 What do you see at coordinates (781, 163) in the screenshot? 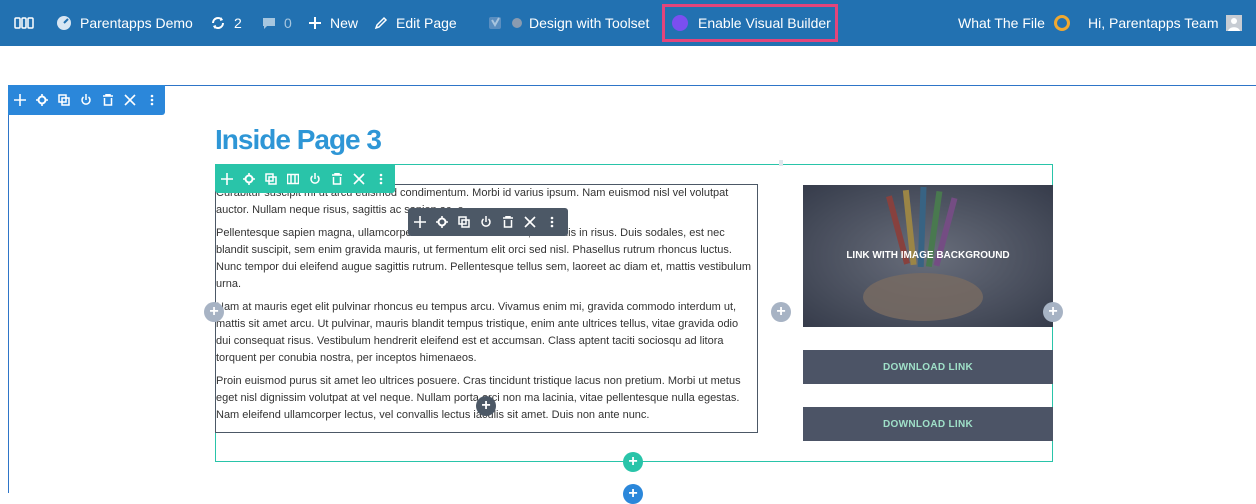
I see `row-column-divider` at bounding box center [781, 163].